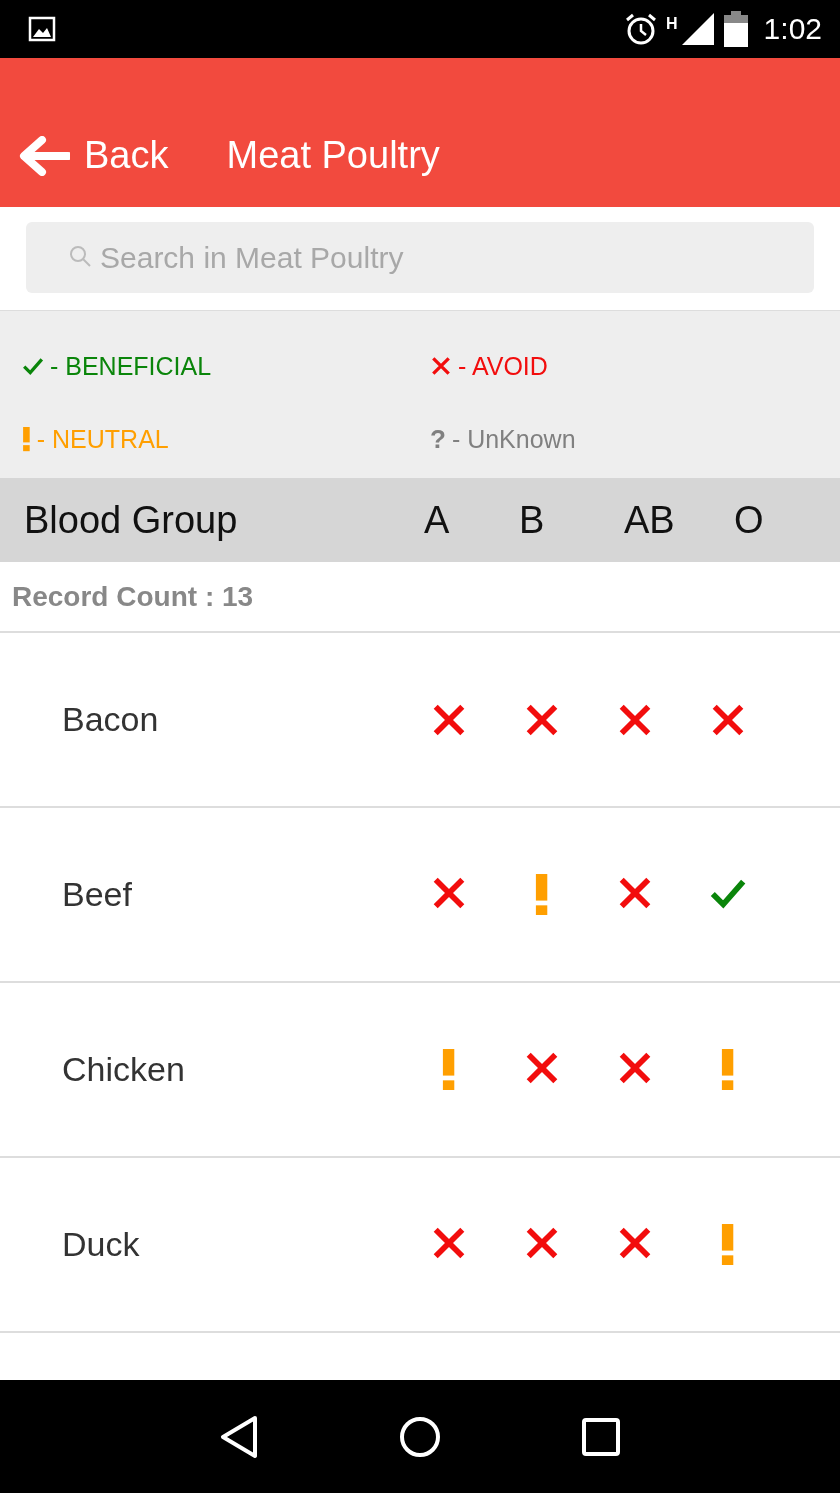  Describe the element at coordinates (641, 29) in the screenshot. I see `alarm-clock-icon` at that location.